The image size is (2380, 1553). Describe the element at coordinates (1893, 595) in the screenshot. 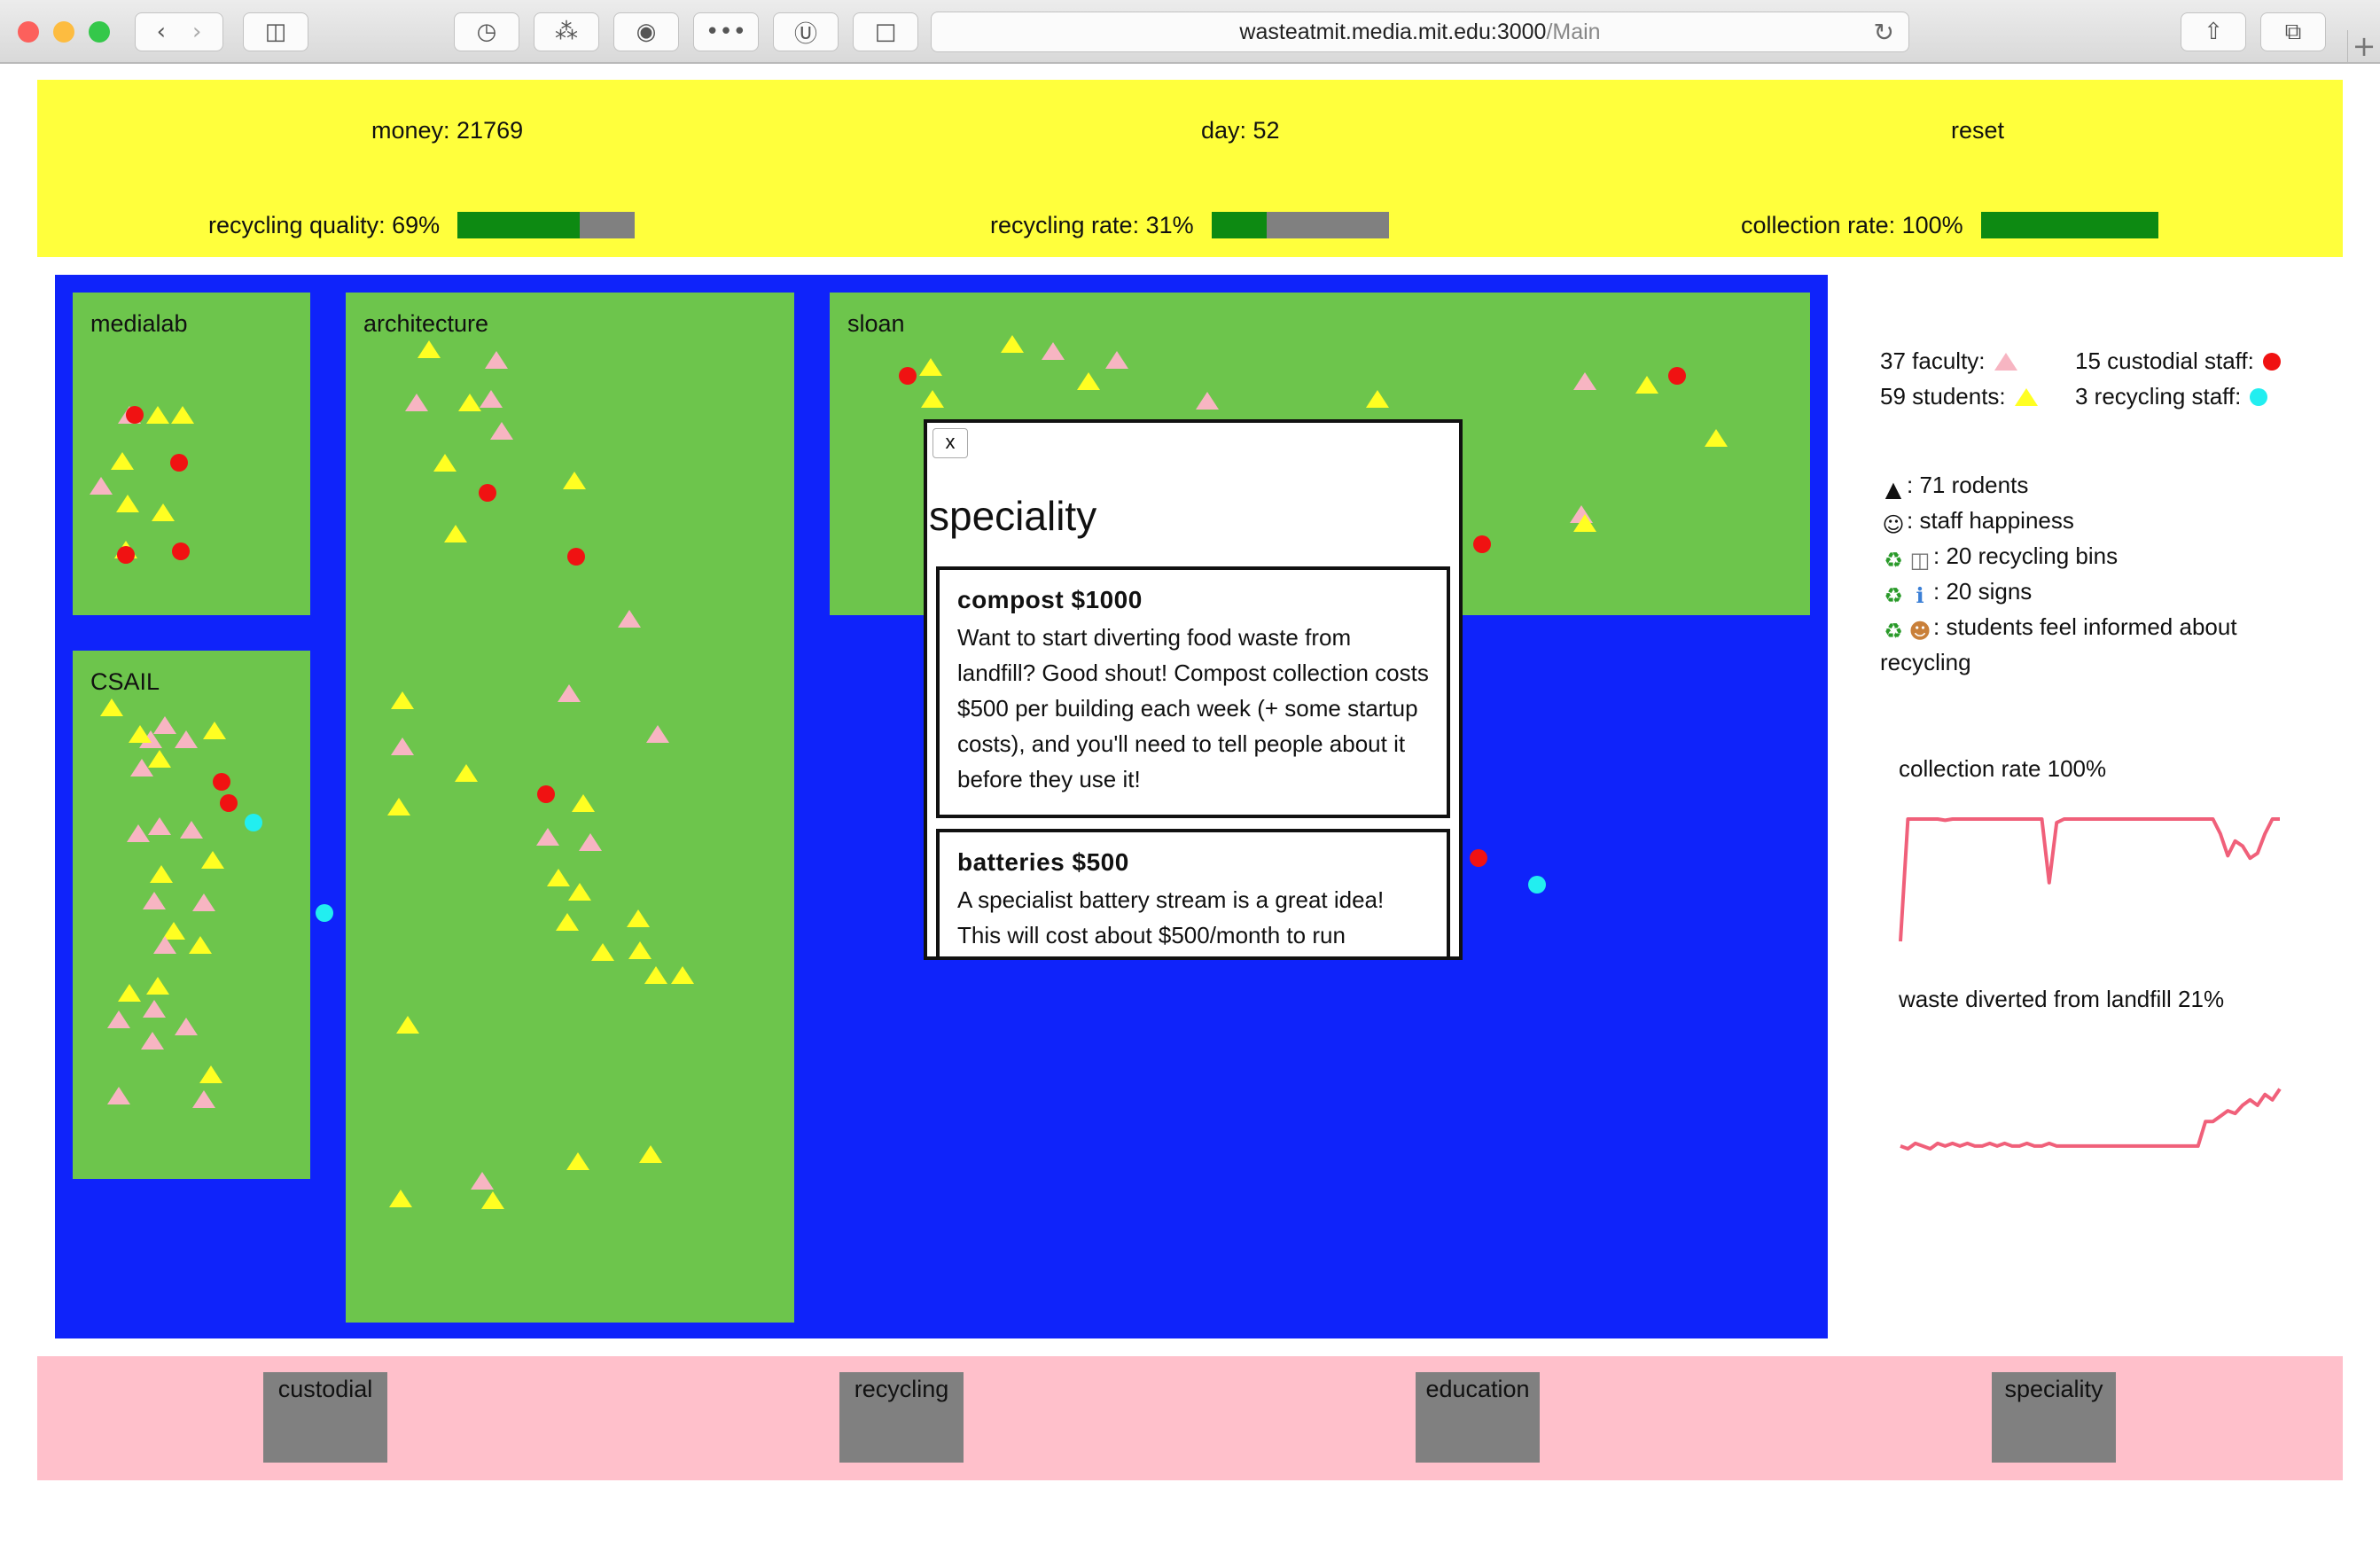

I see `recycle-icon: ♻` at that location.